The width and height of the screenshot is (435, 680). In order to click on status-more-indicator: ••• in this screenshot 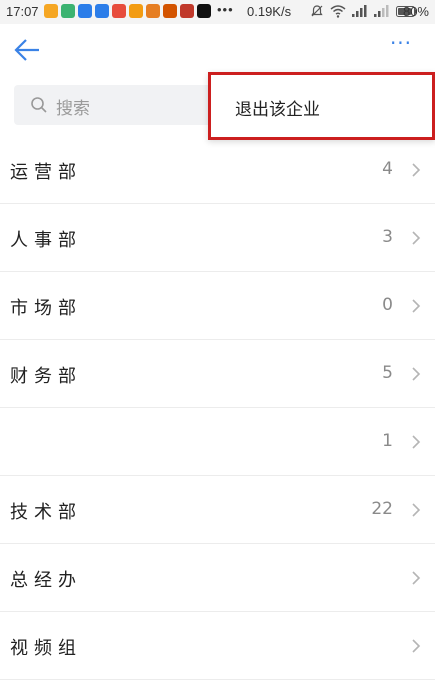, I will do `click(225, 9)`.